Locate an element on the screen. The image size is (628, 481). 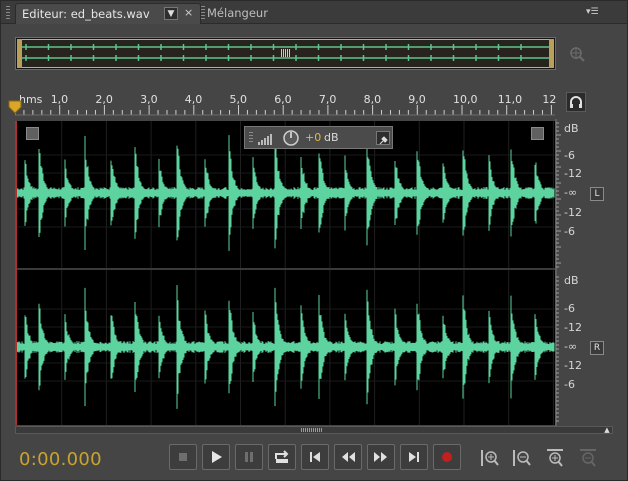
corner-toggle-right is located at coordinates (537, 133).